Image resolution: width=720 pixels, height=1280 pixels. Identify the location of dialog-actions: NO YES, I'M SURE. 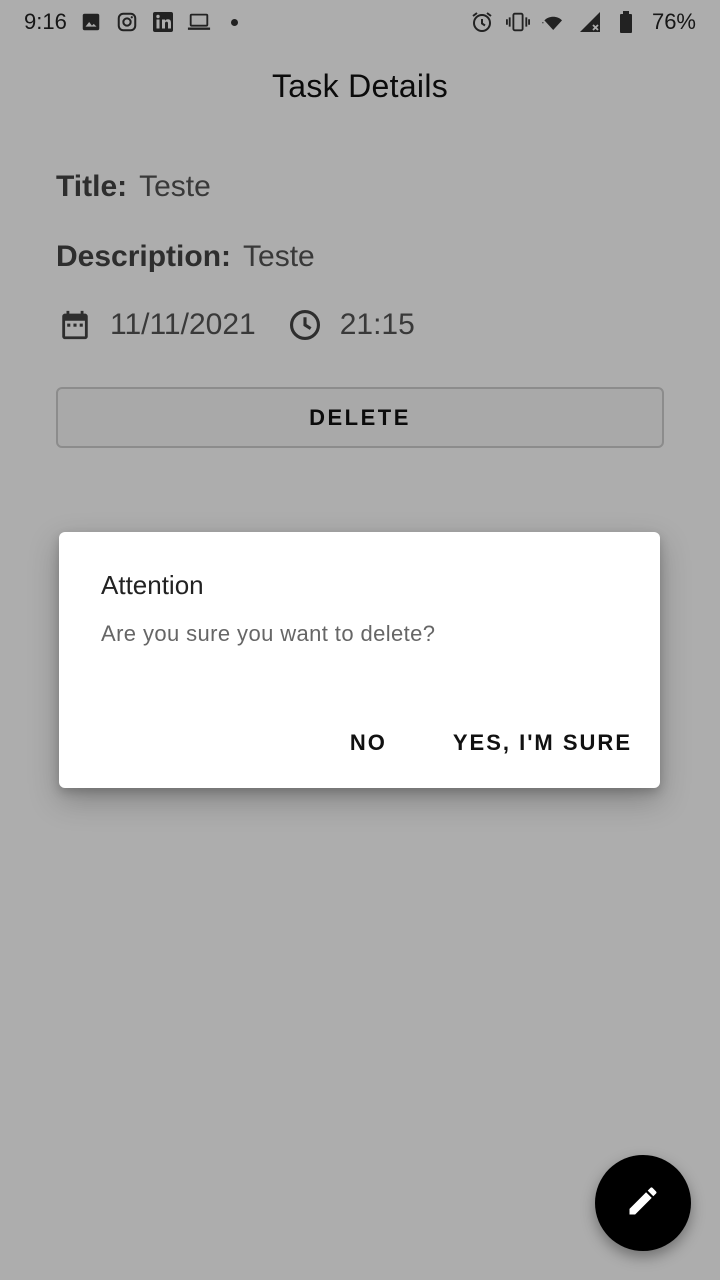
(491, 743).